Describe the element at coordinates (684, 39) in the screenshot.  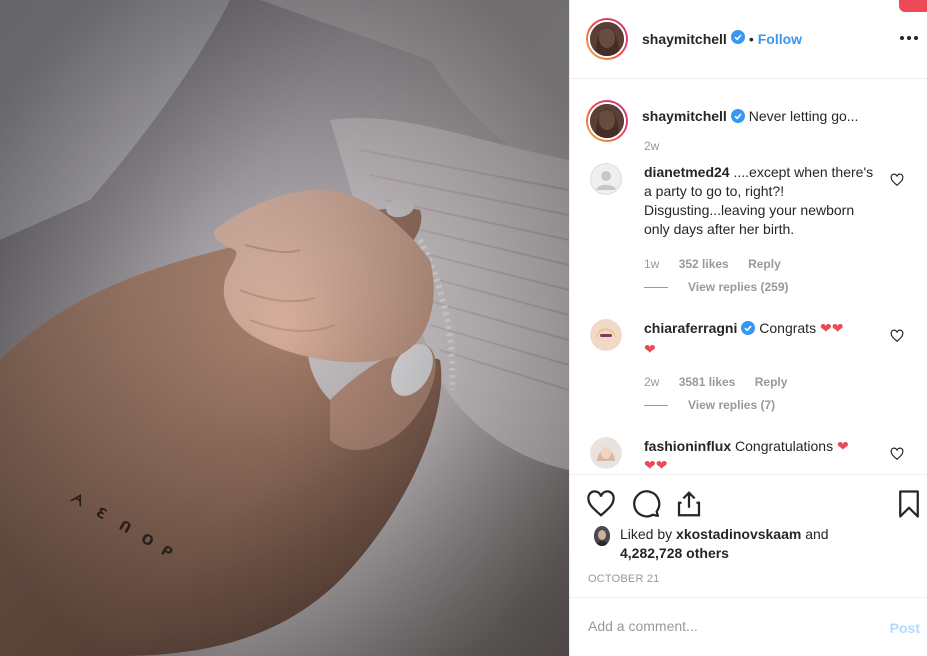
I see `author-username: shaymitchell` at that location.